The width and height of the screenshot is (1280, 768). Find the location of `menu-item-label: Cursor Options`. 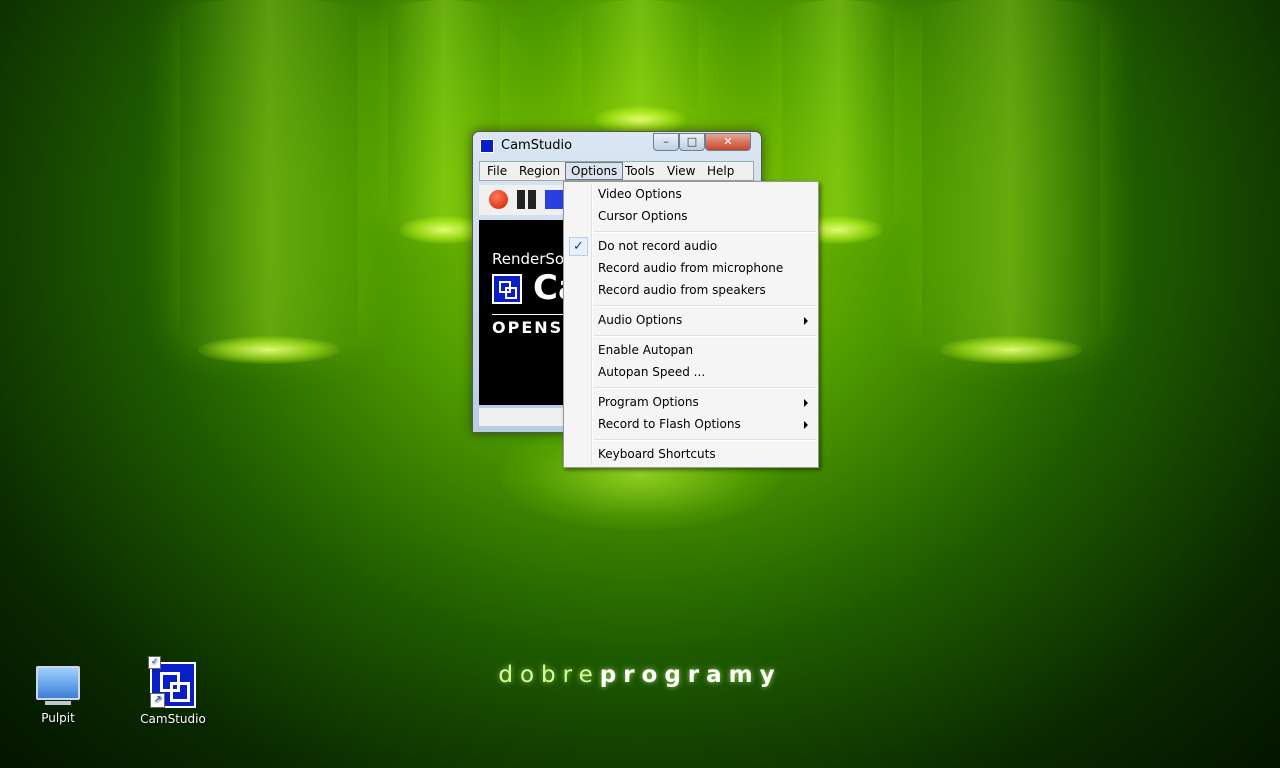

menu-item-label: Cursor Options is located at coordinates (643, 216).